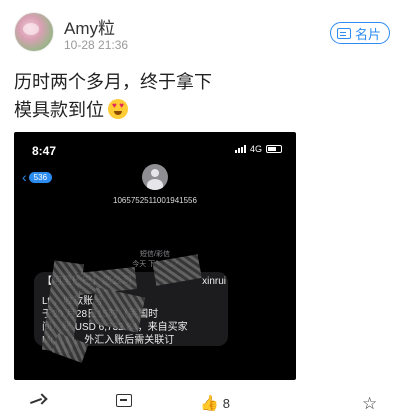 Image resolution: width=404 pixels, height=414 pixels. What do you see at coordinates (118, 109) in the screenshot?
I see `heart-eyes-emoji` at bounding box center [118, 109].